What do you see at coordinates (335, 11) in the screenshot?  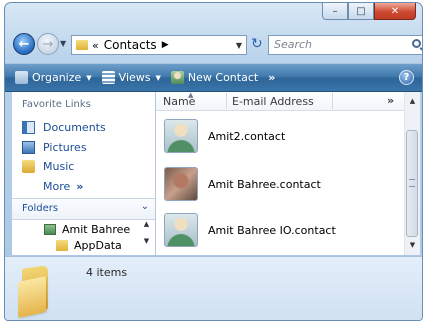 I see `minimize-button: –` at bounding box center [335, 11].